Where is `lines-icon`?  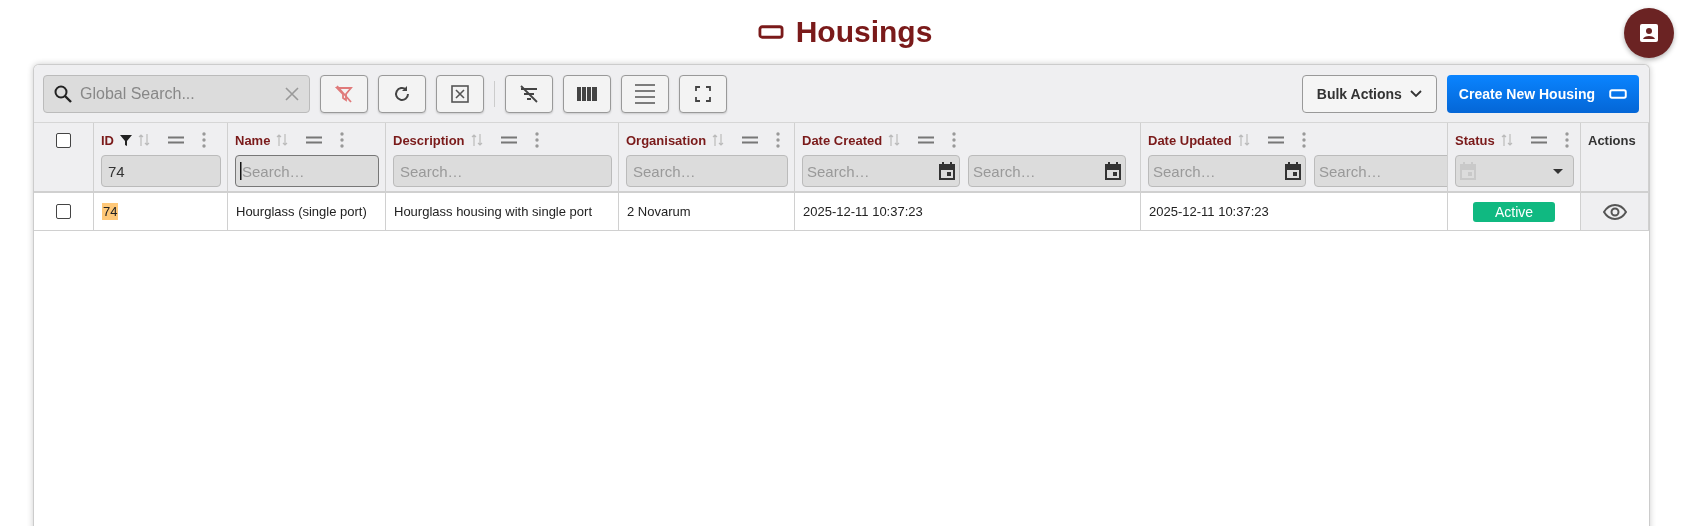 lines-icon is located at coordinates (645, 93).